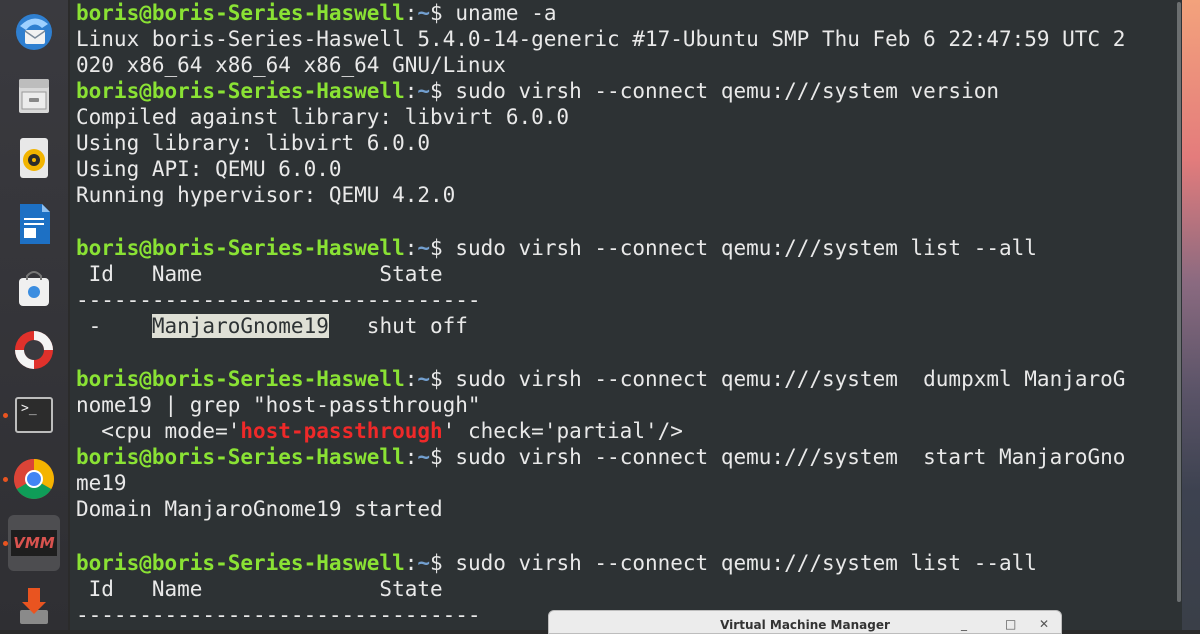  Describe the element at coordinates (341, 431) in the screenshot. I see `grep-match: host-passthrough` at that location.